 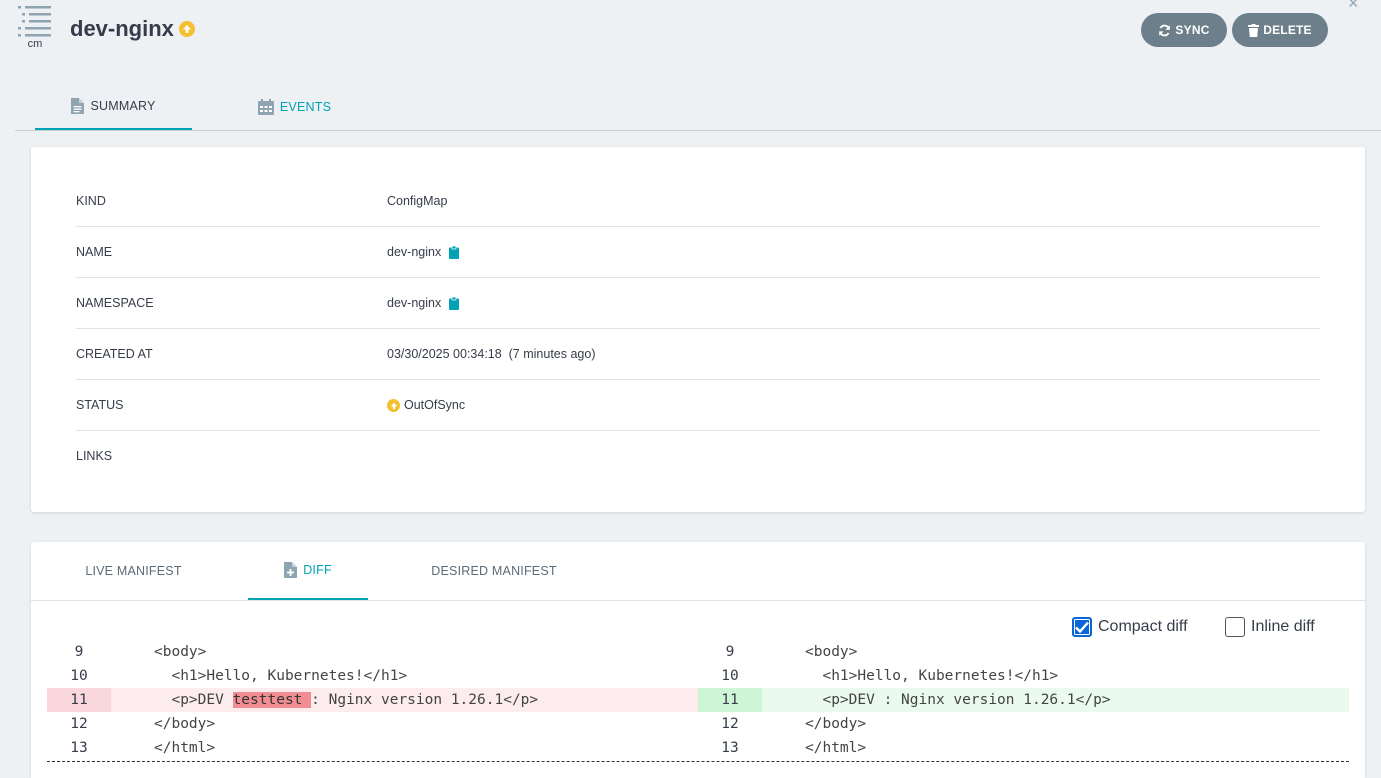 What do you see at coordinates (1356, 6) in the screenshot?
I see `close-icon: ×` at bounding box center [1356, 6].